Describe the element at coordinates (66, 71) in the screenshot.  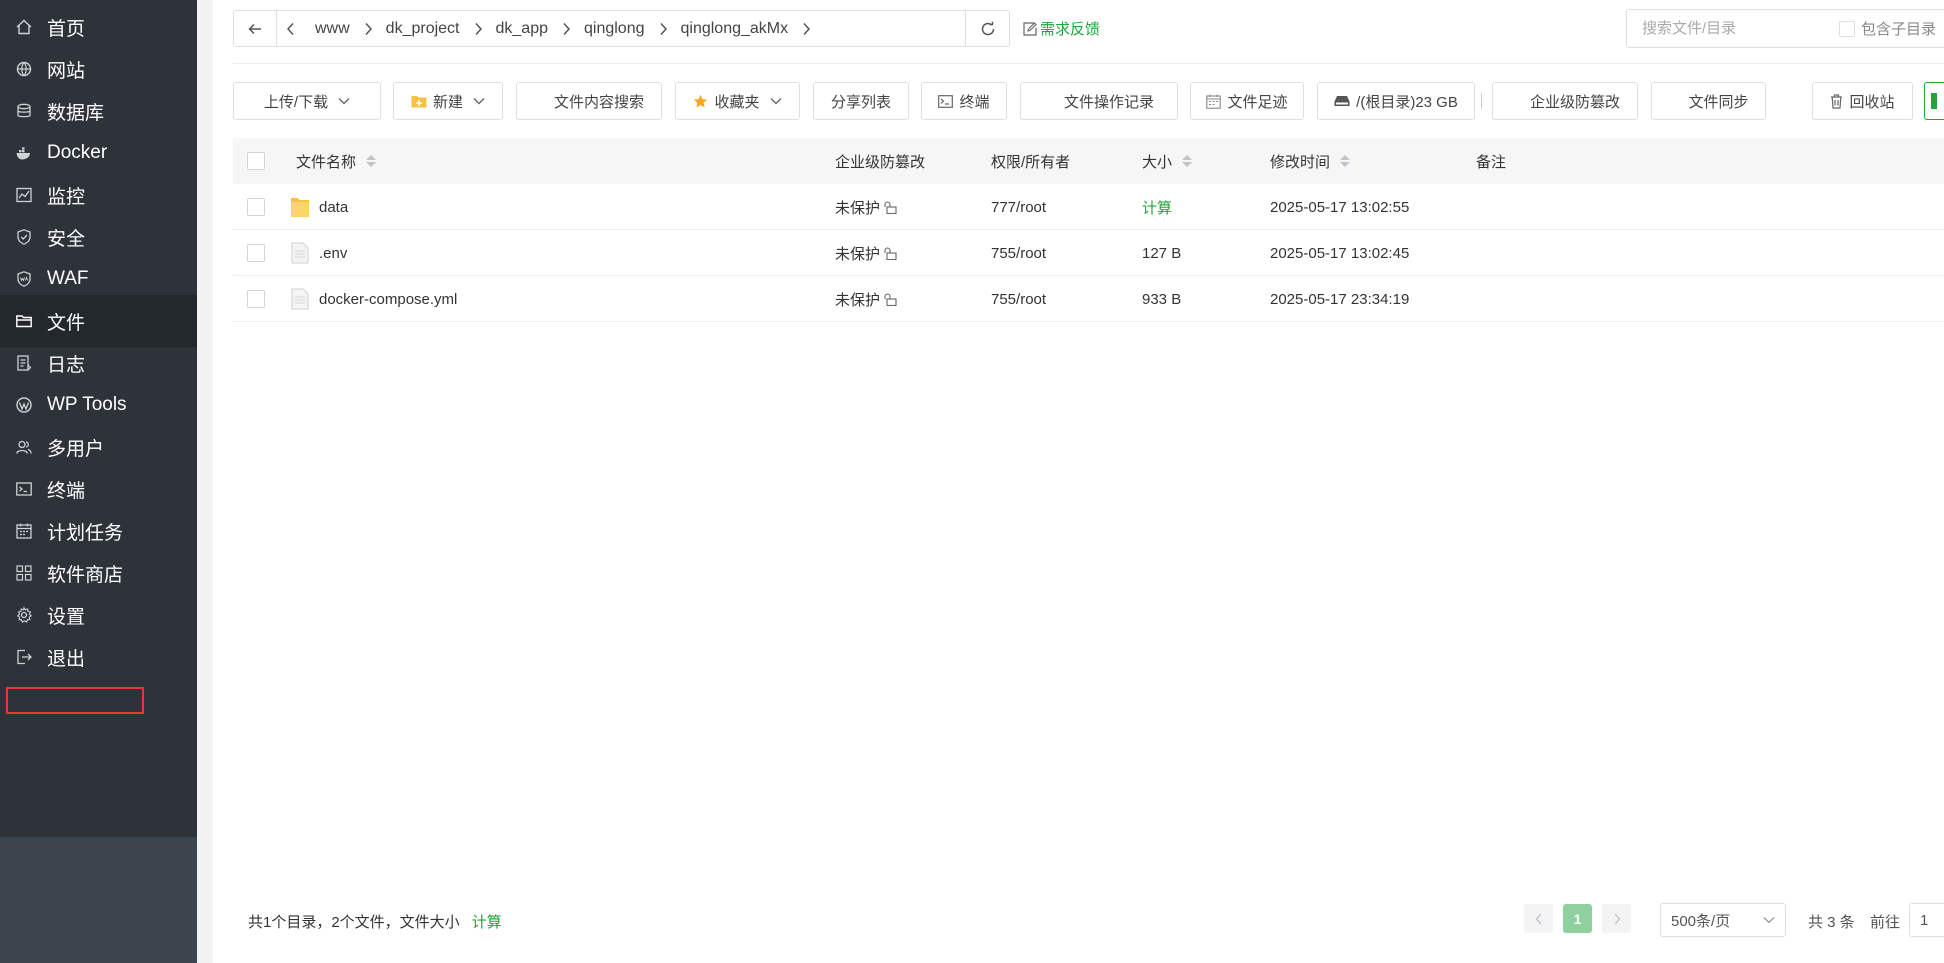
I see `sidebar-item-label: 网站` at that location.